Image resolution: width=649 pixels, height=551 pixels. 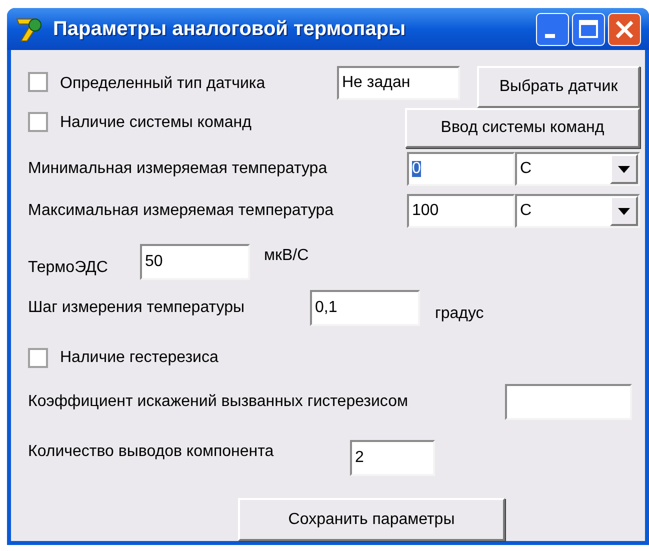 I want to click on button: Выбрать датчик, so click(x=558, y=87).